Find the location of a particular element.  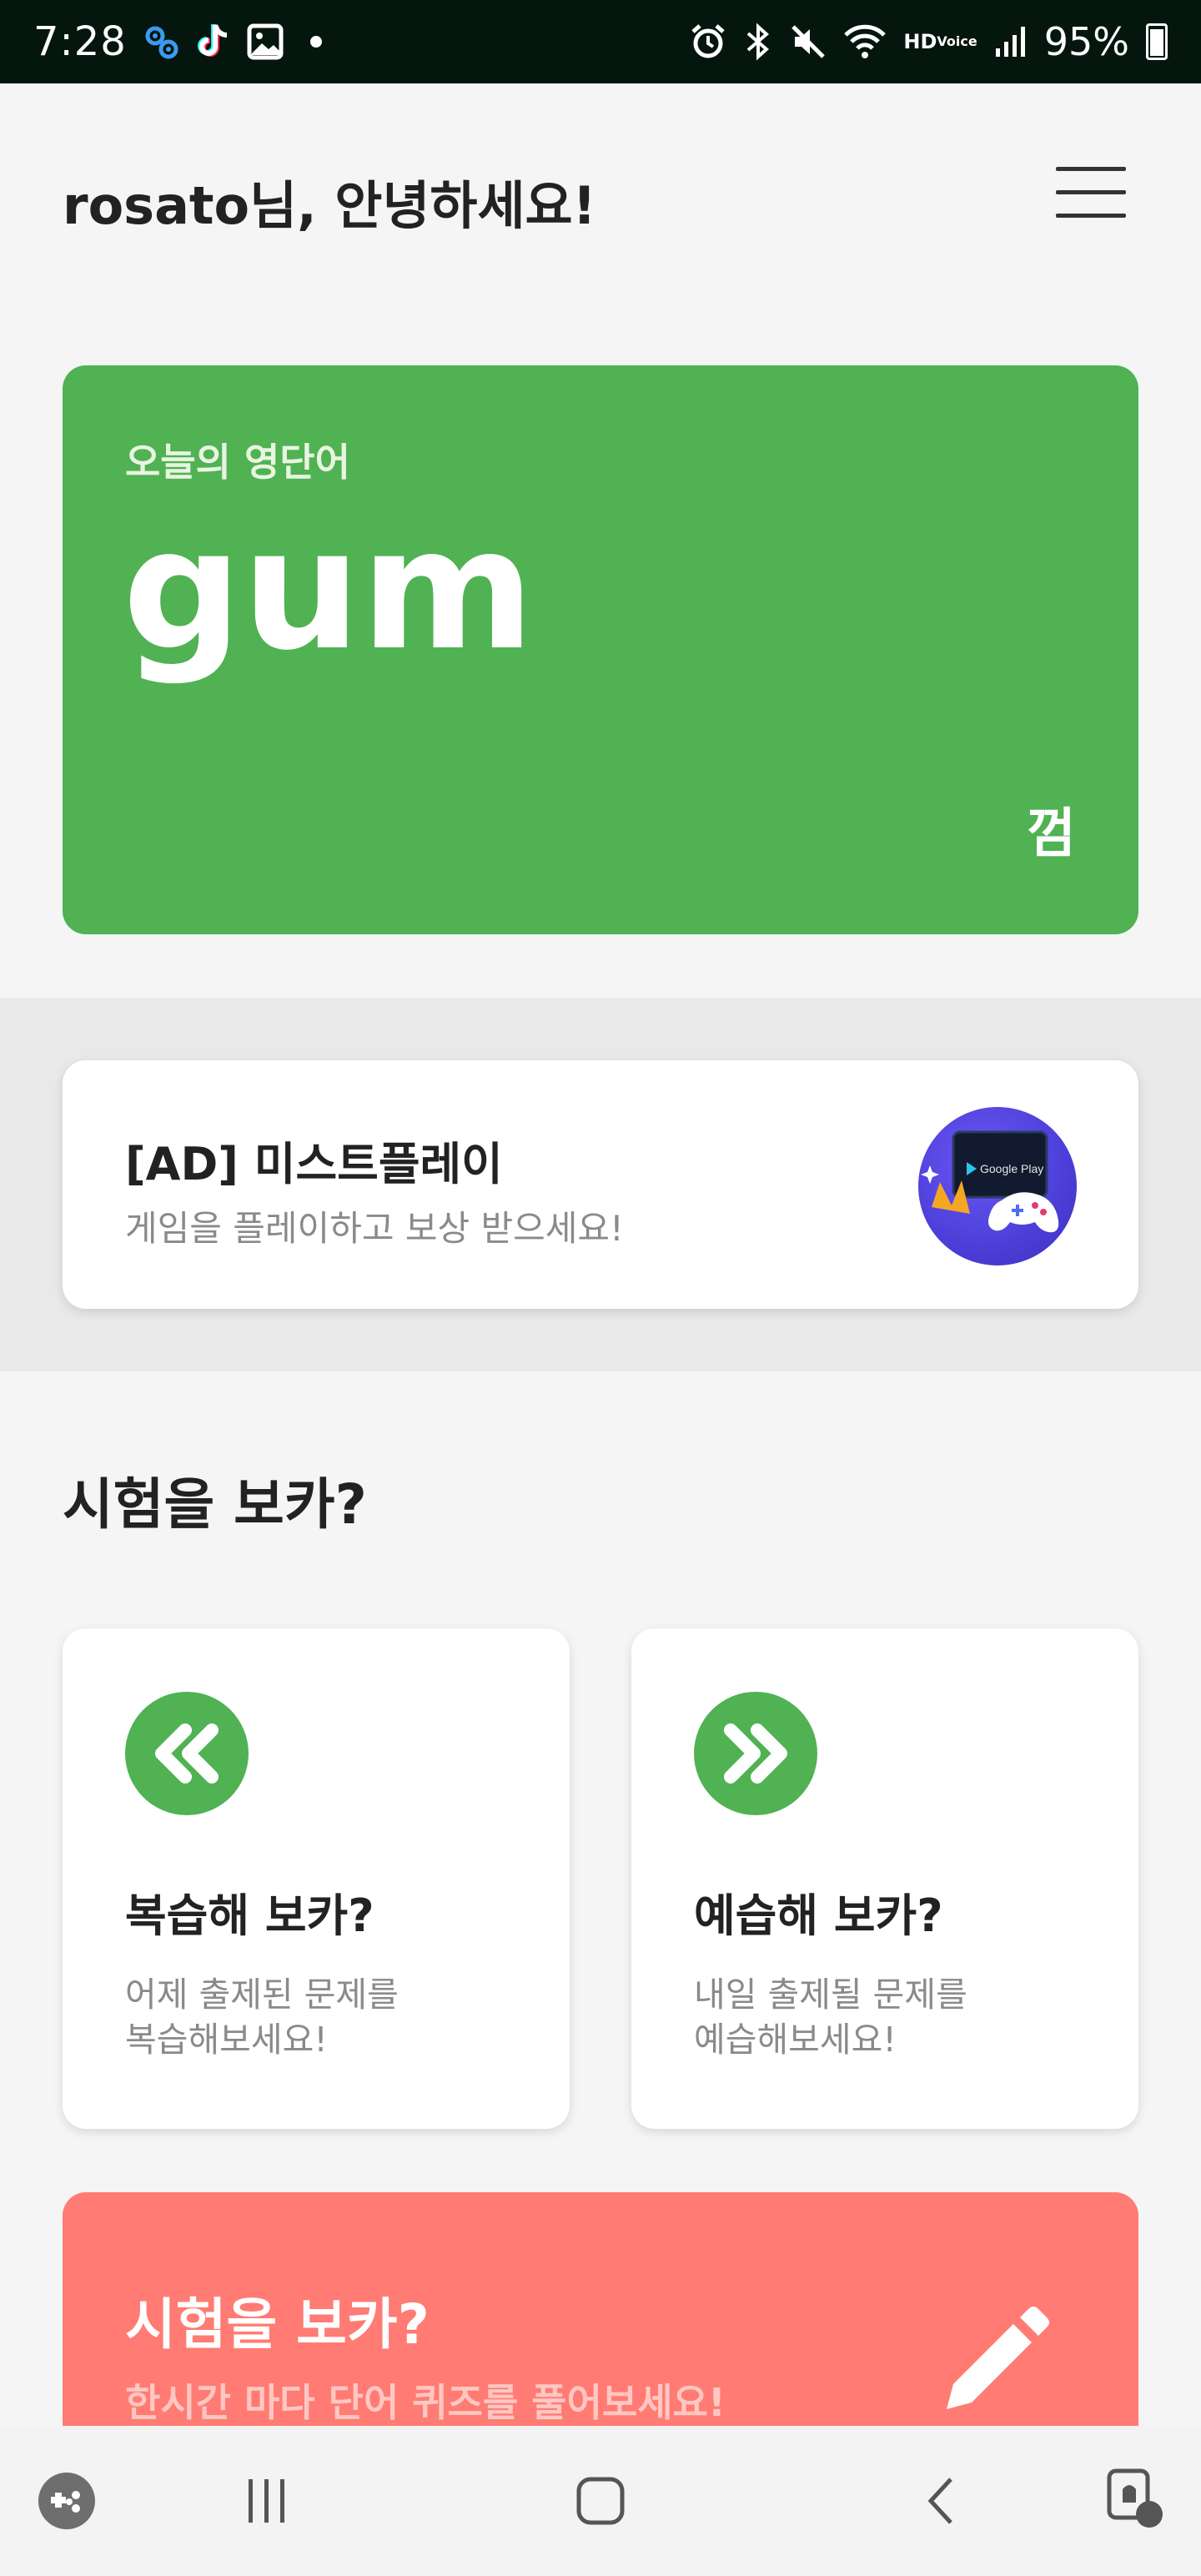

status-time: 7:28 is located at coordinates (80, 41).